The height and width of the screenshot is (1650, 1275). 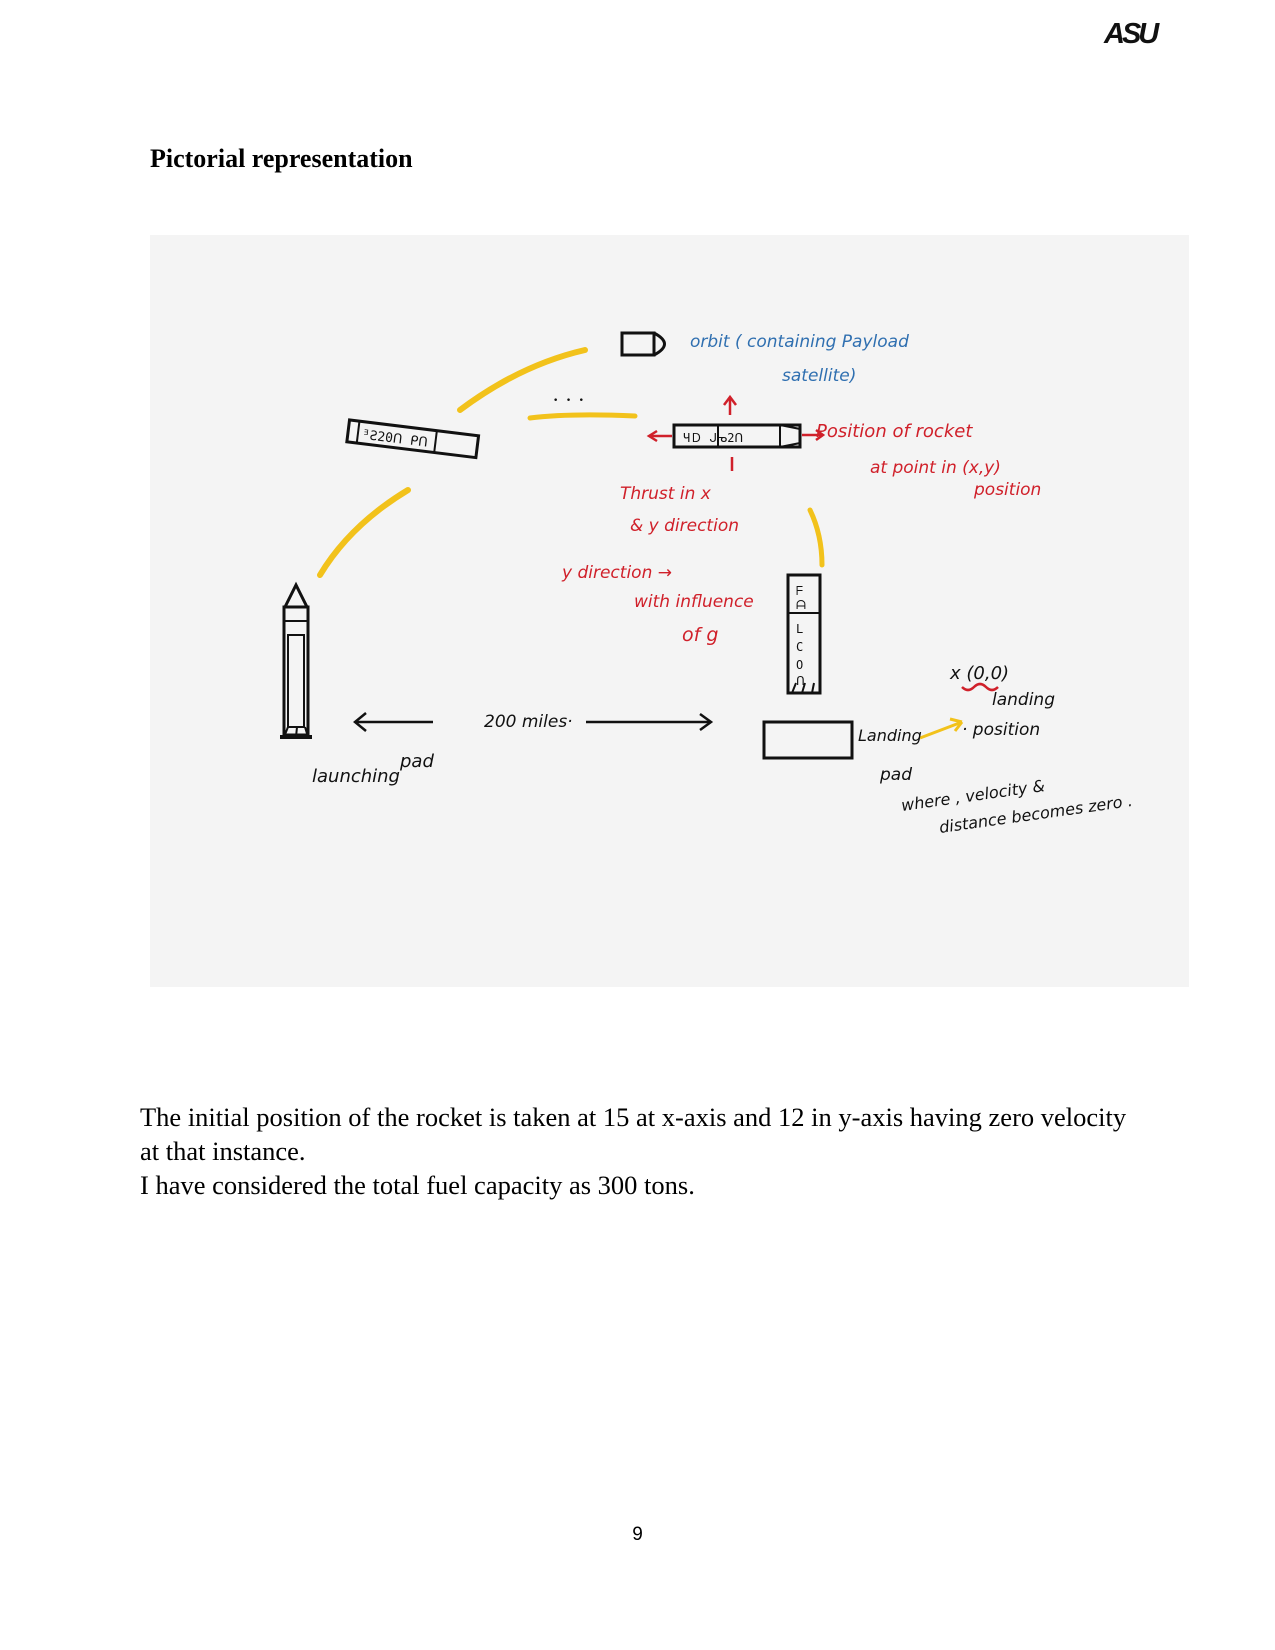 I want to click on position-label-end: position, so click(x=1007, y=490).